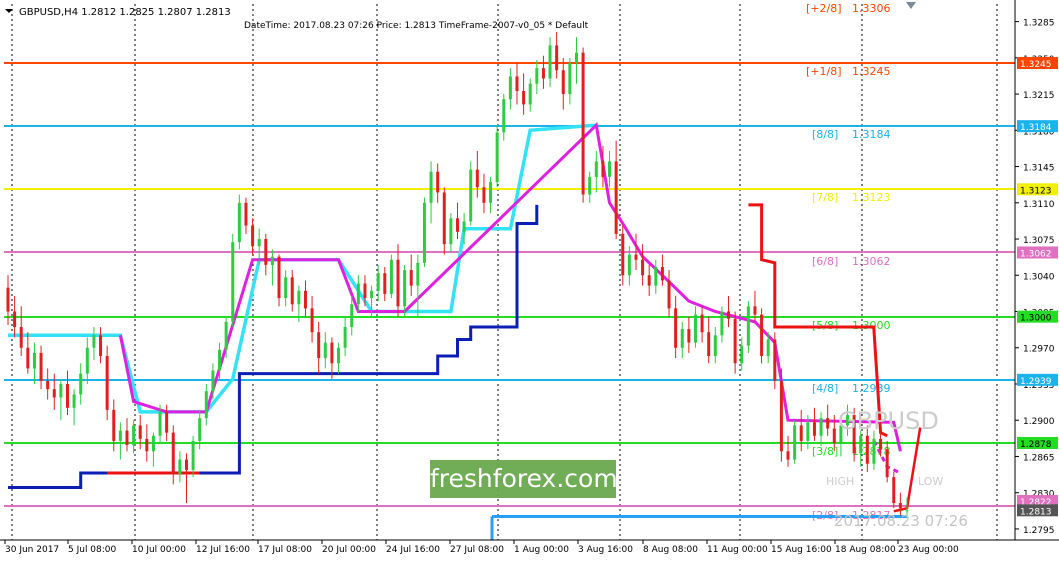 Image resolution: width=1059 pixels, height=564 pixels. What do you see at coordinates (1036, 445) in the screenshot?
I see `price-axis-tag-label: 1.2878` at bounding box center [1036, 445].